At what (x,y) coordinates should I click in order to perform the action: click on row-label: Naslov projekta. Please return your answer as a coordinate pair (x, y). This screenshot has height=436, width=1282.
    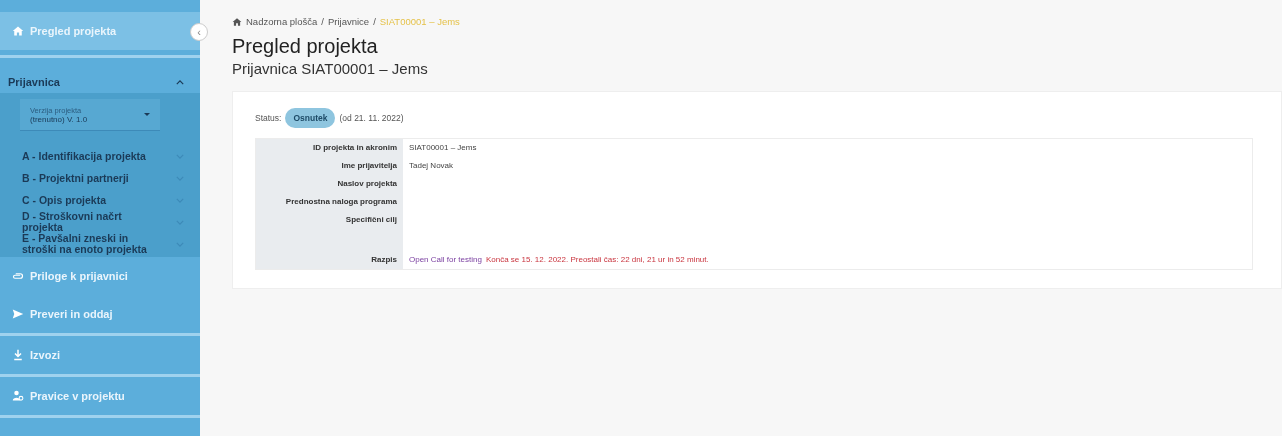
    Looking at the image, I should click on (329, 184).